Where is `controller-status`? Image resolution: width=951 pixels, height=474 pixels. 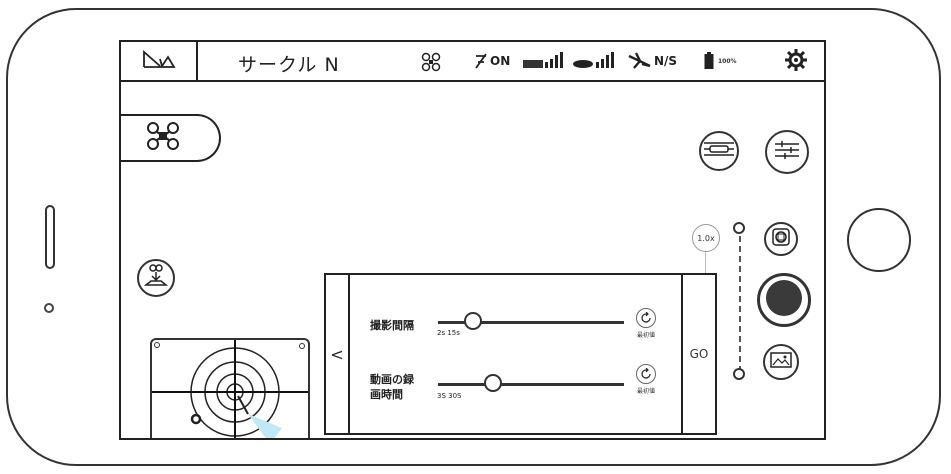 controller-status is located at coordinates (595, 61).